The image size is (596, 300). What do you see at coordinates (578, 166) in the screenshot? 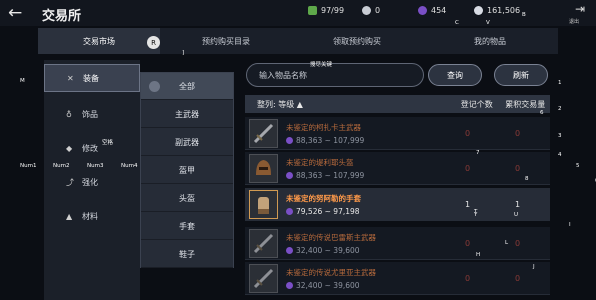
I see `key-hint: 5` at bounding box center [578, 166].